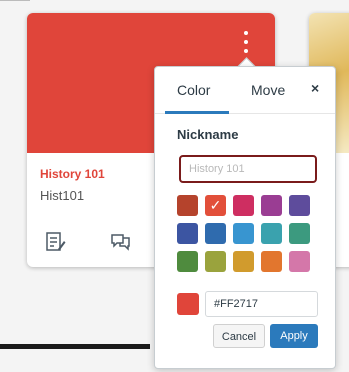 This screenshot has height=372, width=349. What do you see at coordinates (315, 88) in the screenshot?
I see `close-icon: ×` at bounding box center [315, 88].